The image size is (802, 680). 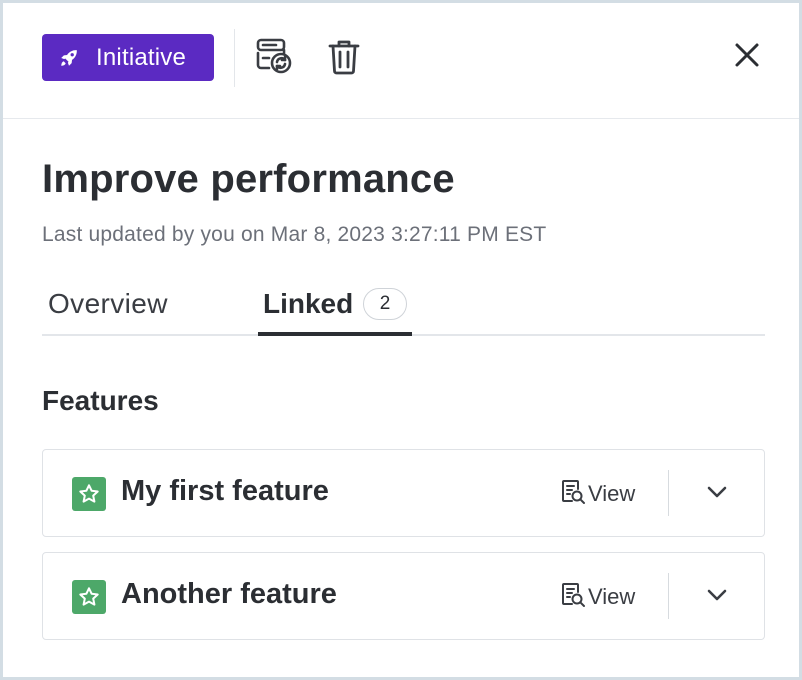 I want to click on type-badge-label: Initiative, so click(x=141, y=57).